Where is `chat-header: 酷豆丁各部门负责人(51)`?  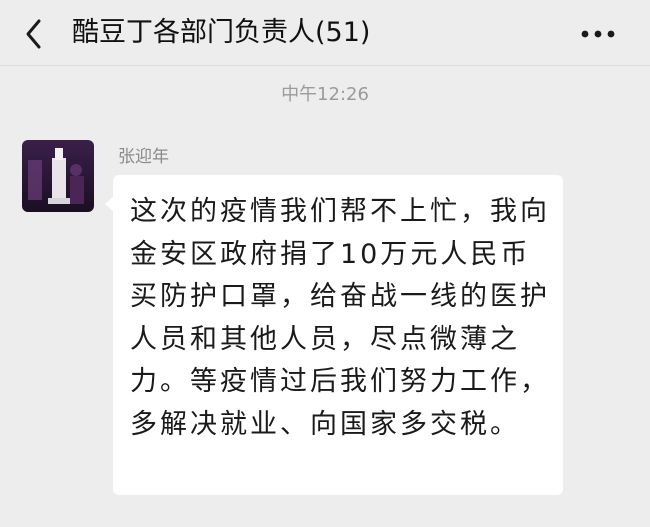
chat-header: 酷豆丁各部门负责人(51) is located at coordinates (325, 33).